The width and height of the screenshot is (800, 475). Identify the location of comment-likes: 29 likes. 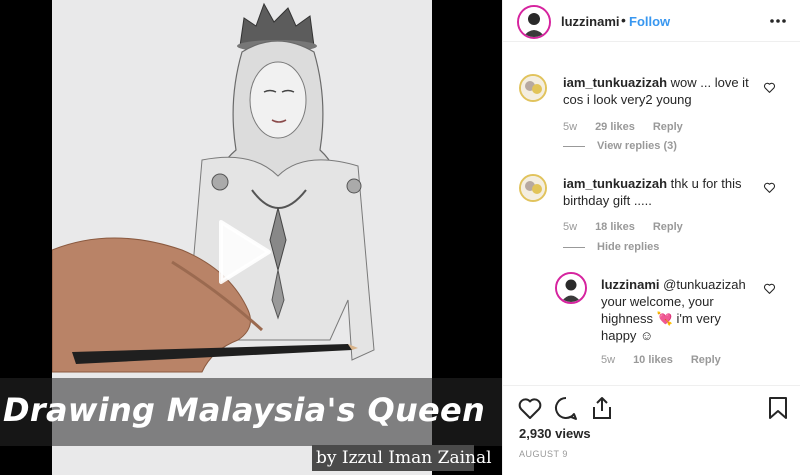
(615, 127).